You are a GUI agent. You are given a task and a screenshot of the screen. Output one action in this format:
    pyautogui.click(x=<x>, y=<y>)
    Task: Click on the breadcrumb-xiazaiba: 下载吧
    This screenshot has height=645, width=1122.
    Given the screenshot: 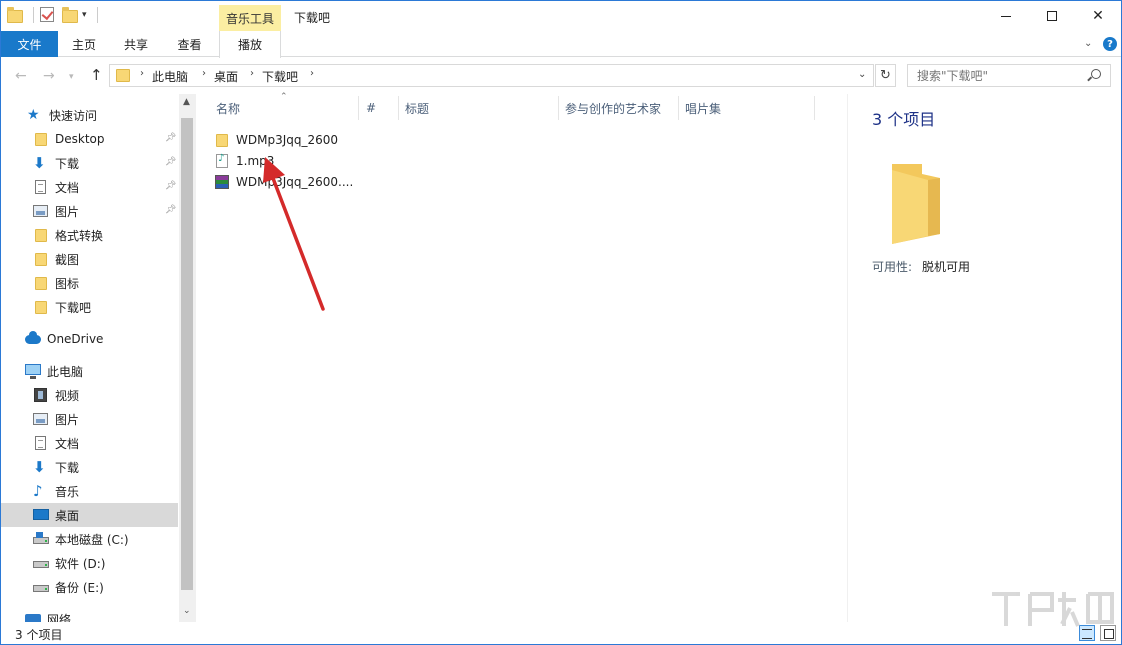 What is the action you would take?
    pyautogui.click(x=280, y=76)
    